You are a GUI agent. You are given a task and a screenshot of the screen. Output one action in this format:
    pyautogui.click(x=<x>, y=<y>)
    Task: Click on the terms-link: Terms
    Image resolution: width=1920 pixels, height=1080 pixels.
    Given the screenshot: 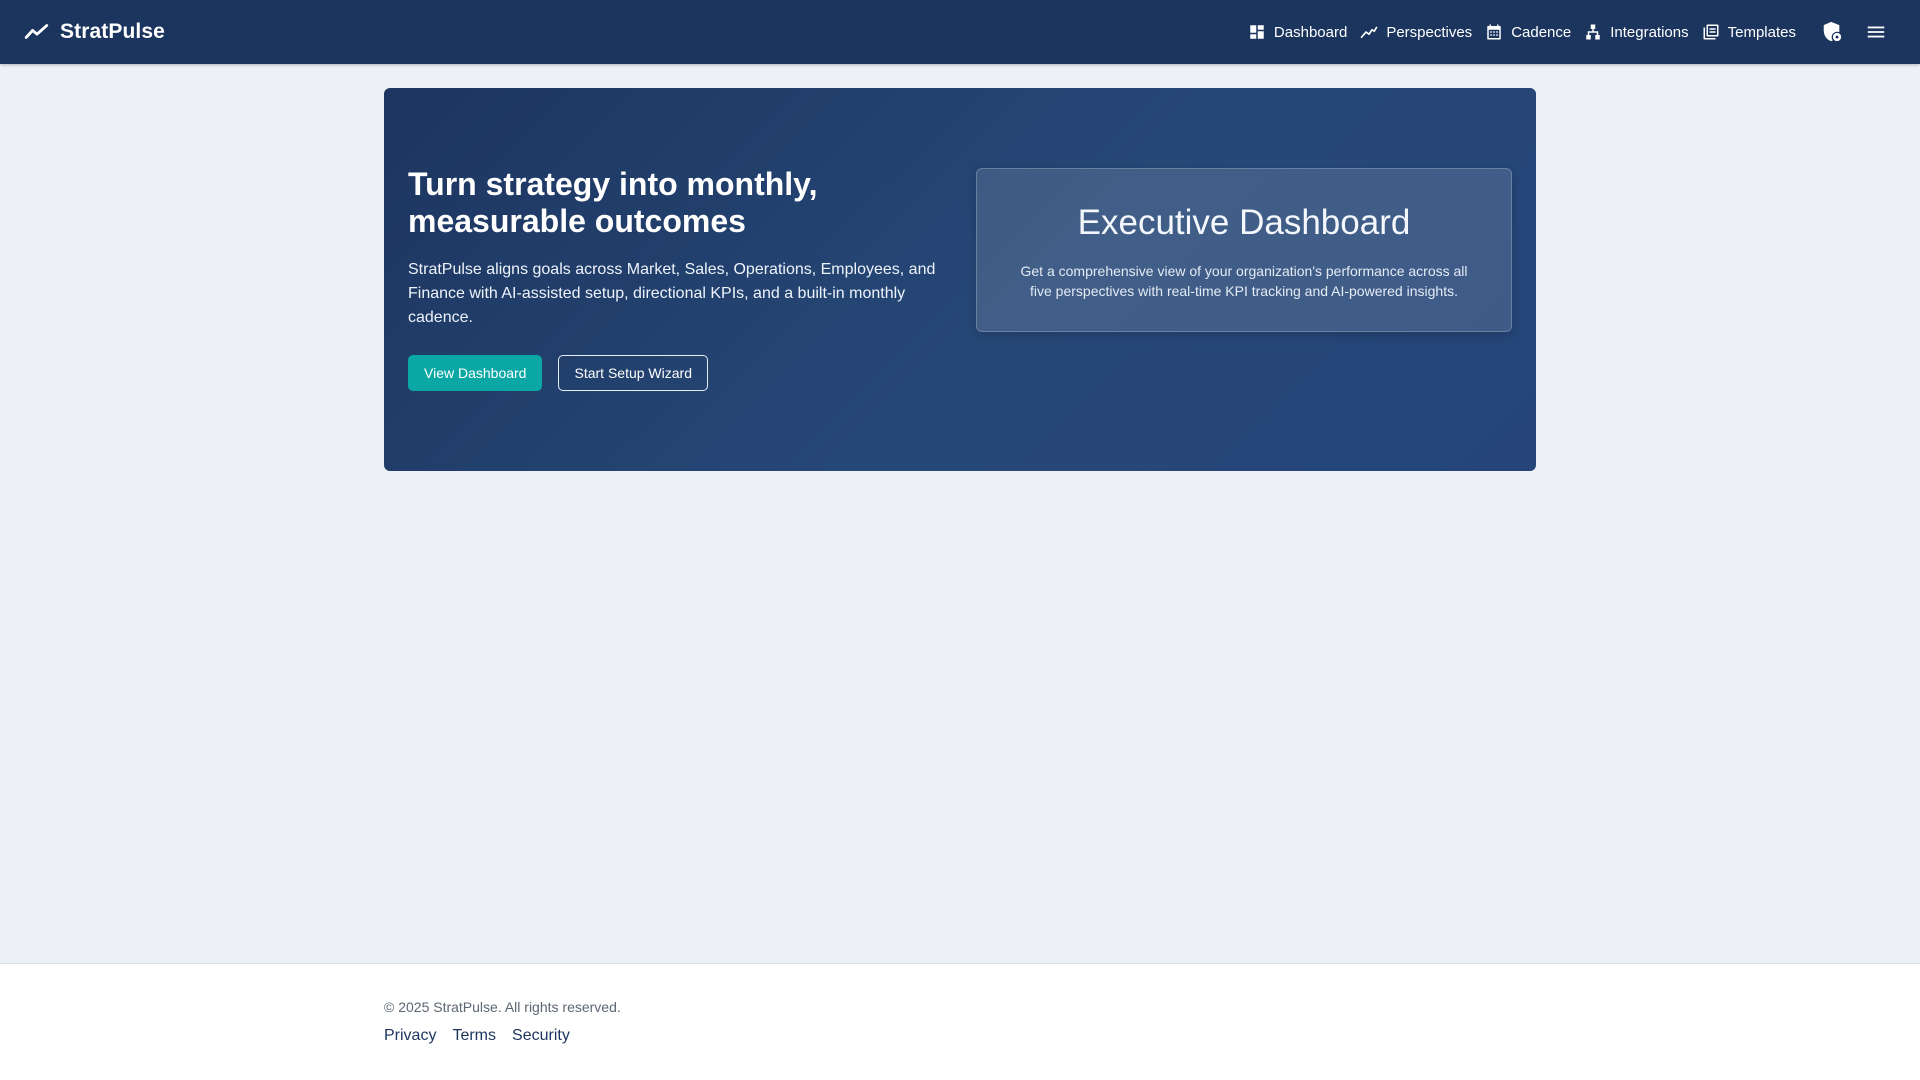 What is the action you would take?
    pyautogui.click(x=474, y=1036)
    